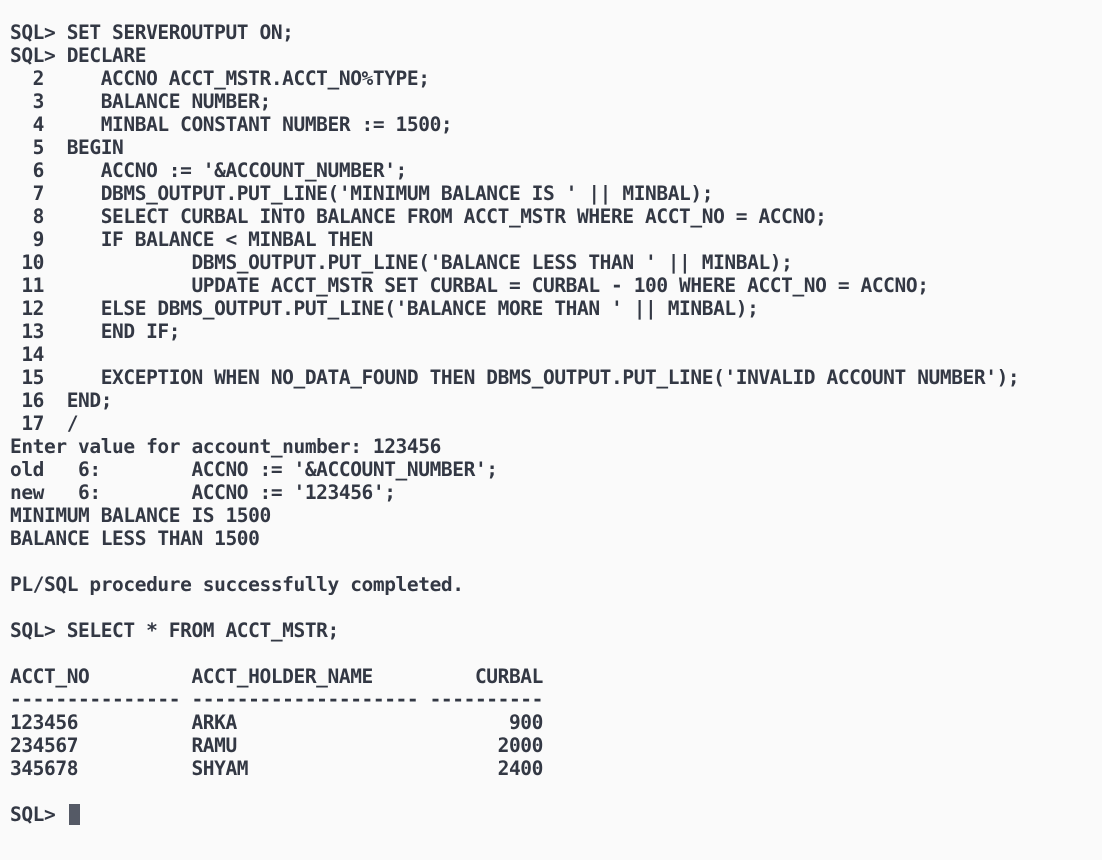 This screenshot has width=1102, height=860. What do you see at coordinates (209, 170) in the screenshot?
I see `code-line-6: 6 ACCNO := '&ACCOUNT_NUMBER';` at bounding box center [209, 170].